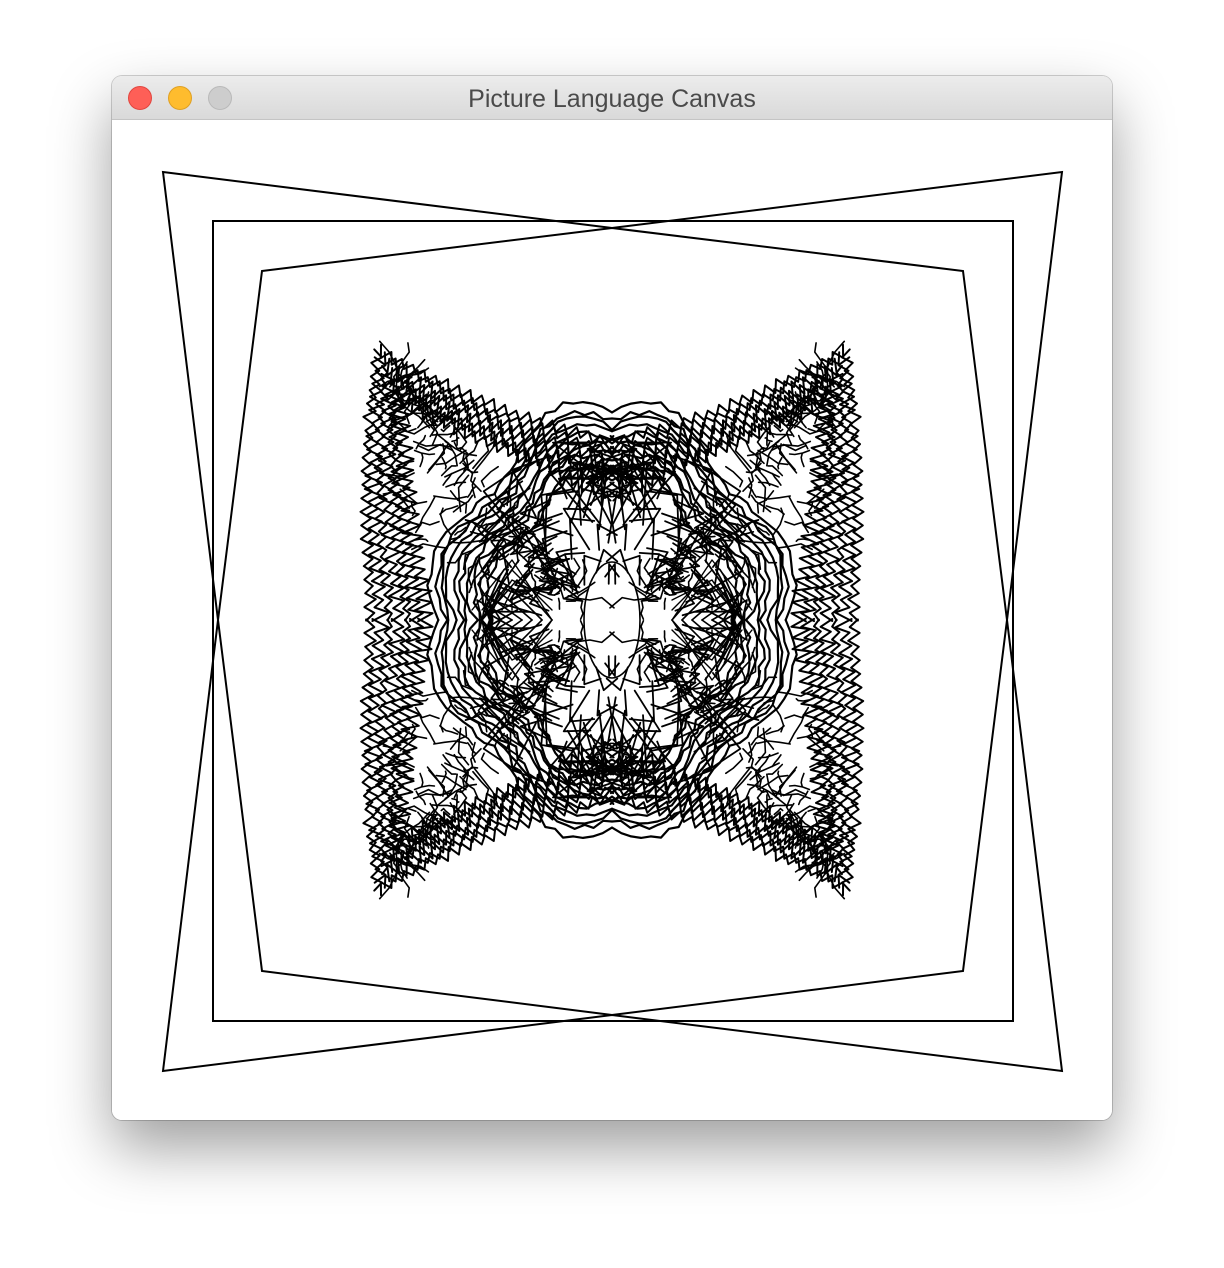  I want to click on center-oval, so click(612, 620).